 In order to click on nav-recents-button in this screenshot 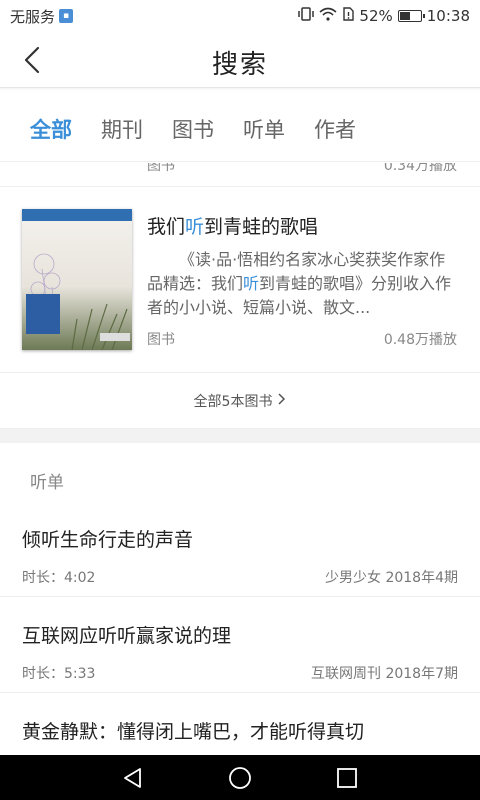, I will do `click(347, 778)`.